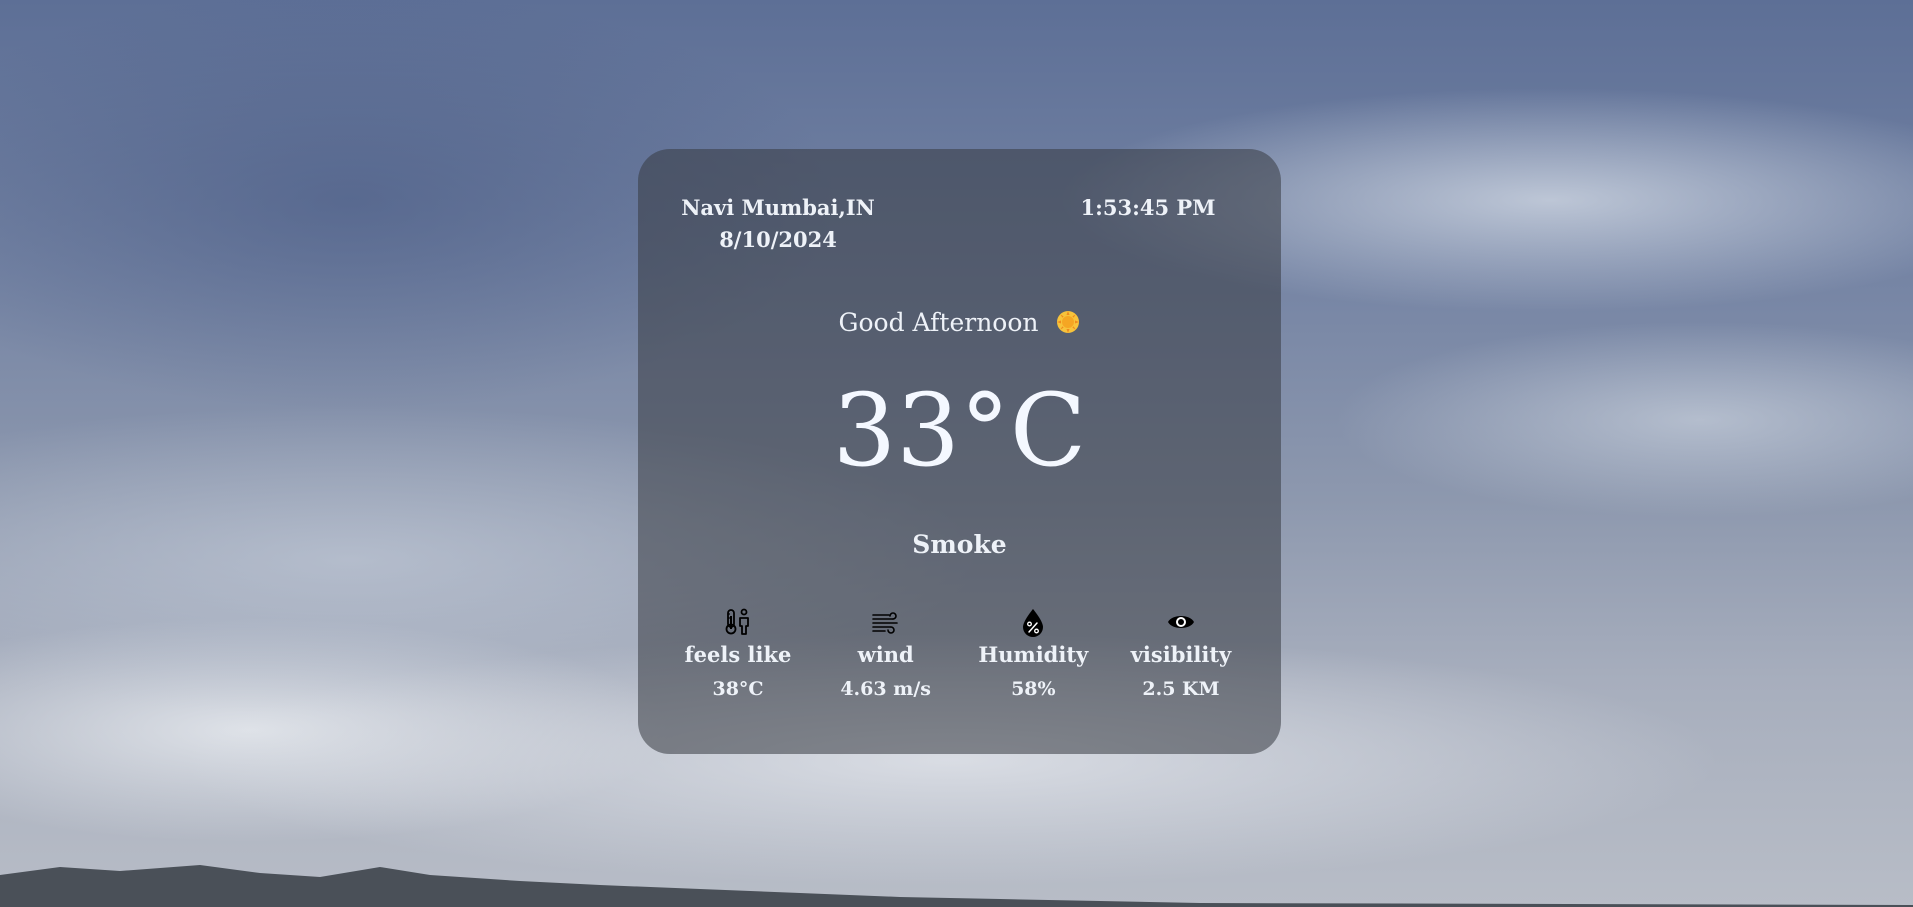  Describe the element at coordinates (884, 623) in the screenshot. I see `wind-icon` at that location.